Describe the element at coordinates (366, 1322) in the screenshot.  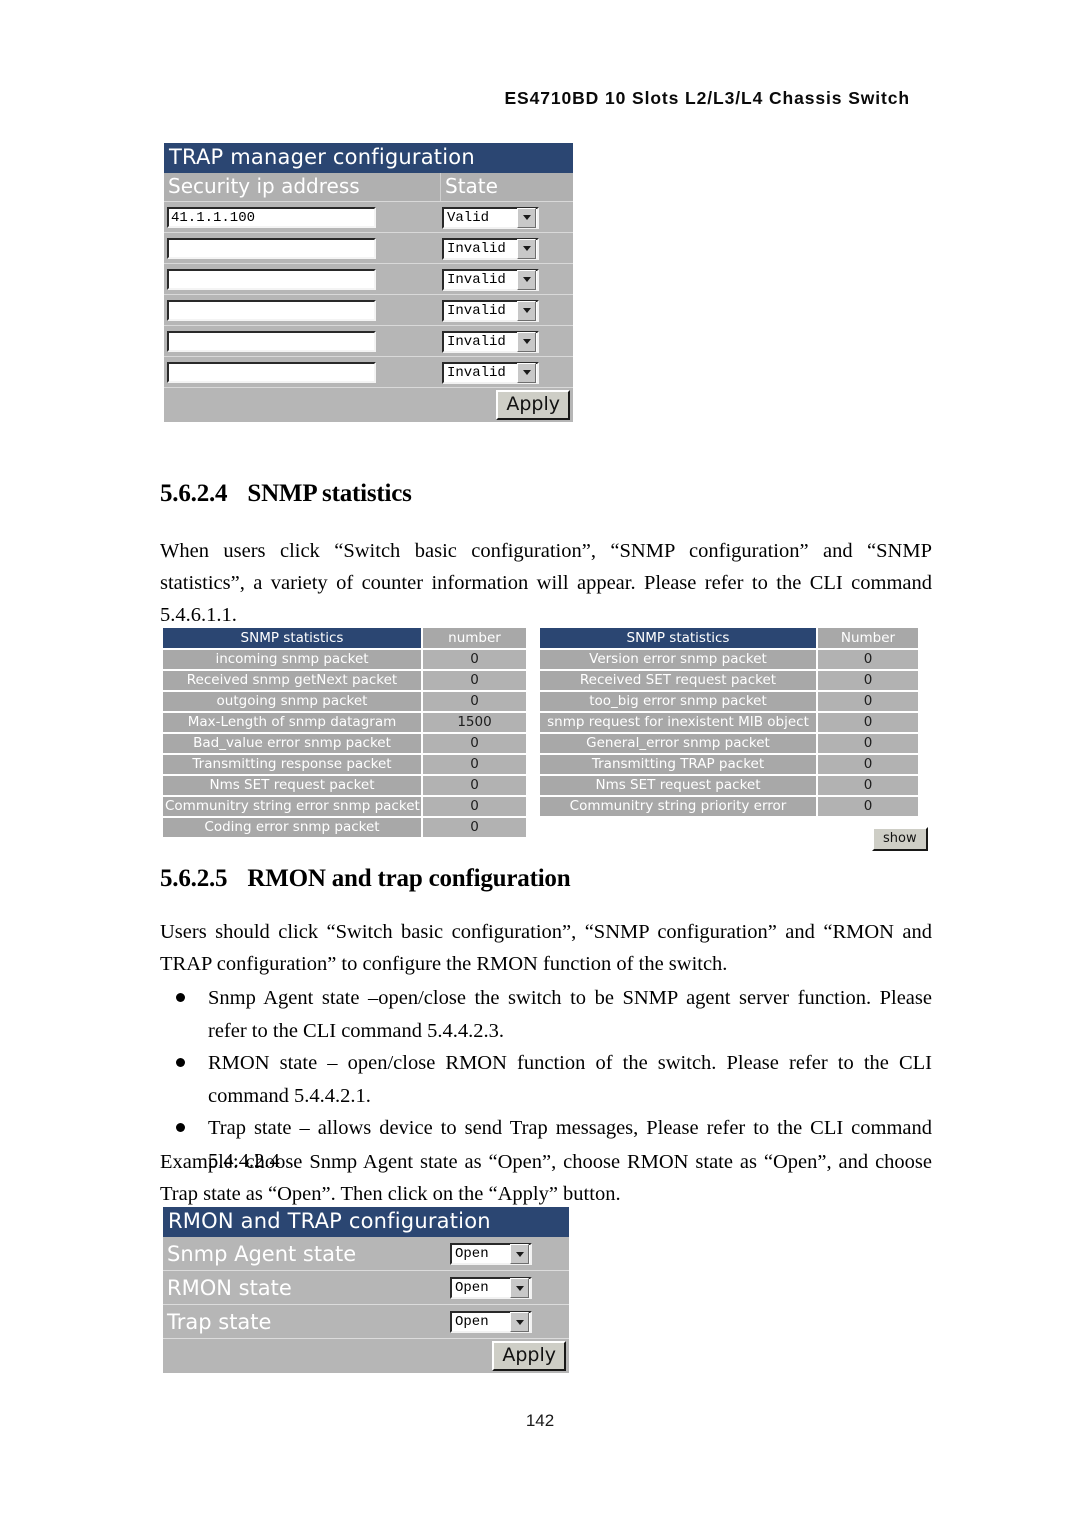
I see `rmon-trap-row: Trap state Open` at that location.